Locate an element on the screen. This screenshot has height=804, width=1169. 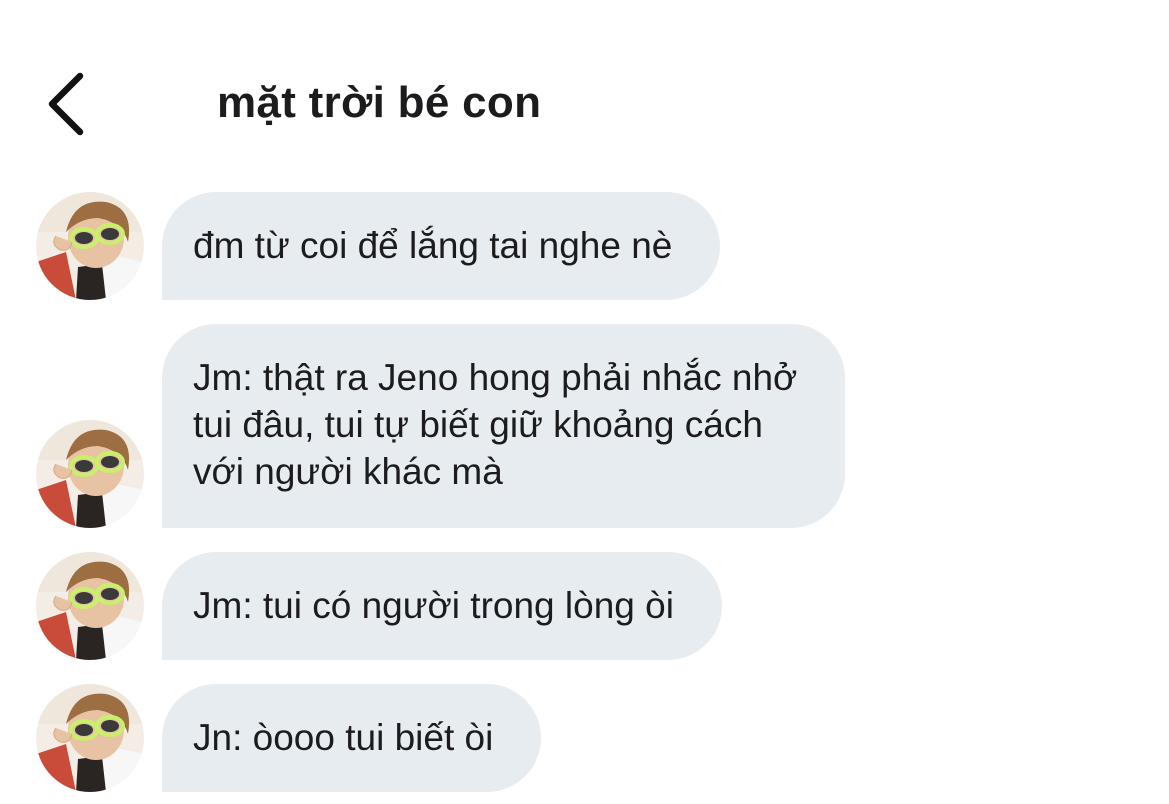
message-bubble: đm từ coi để lắng tai nghe nè is located at coordinates (441, 246).